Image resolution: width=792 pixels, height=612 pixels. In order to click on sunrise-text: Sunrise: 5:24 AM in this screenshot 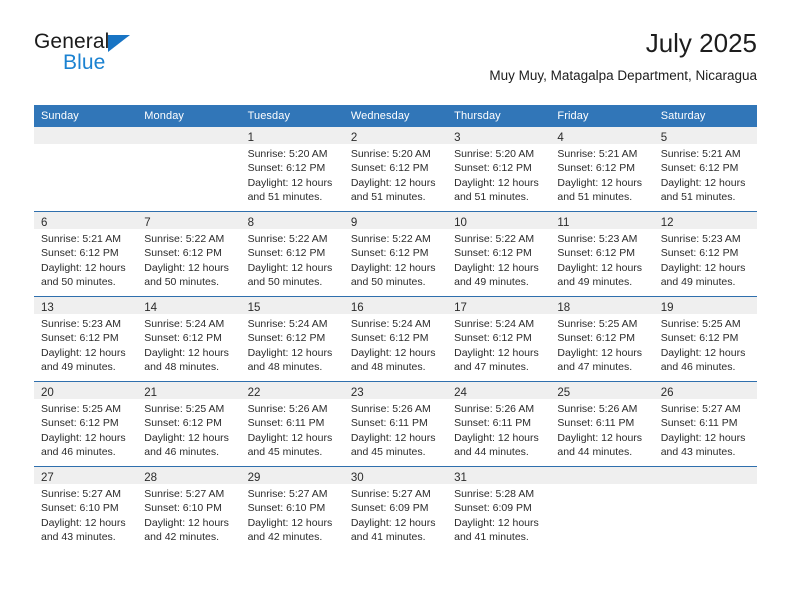, I will do `click(184, 324)`.